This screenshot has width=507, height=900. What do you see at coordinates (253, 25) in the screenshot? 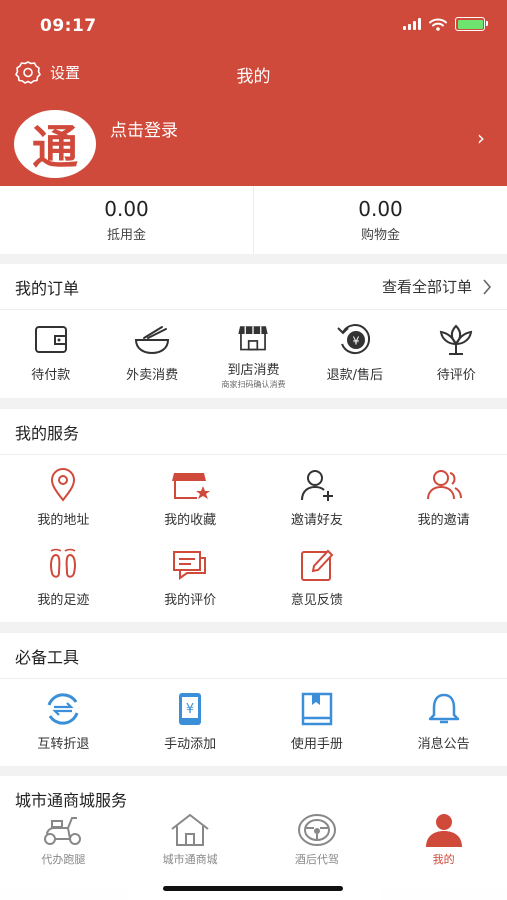
I see `status-bar: 09:17` at bounding box center [253, 25].